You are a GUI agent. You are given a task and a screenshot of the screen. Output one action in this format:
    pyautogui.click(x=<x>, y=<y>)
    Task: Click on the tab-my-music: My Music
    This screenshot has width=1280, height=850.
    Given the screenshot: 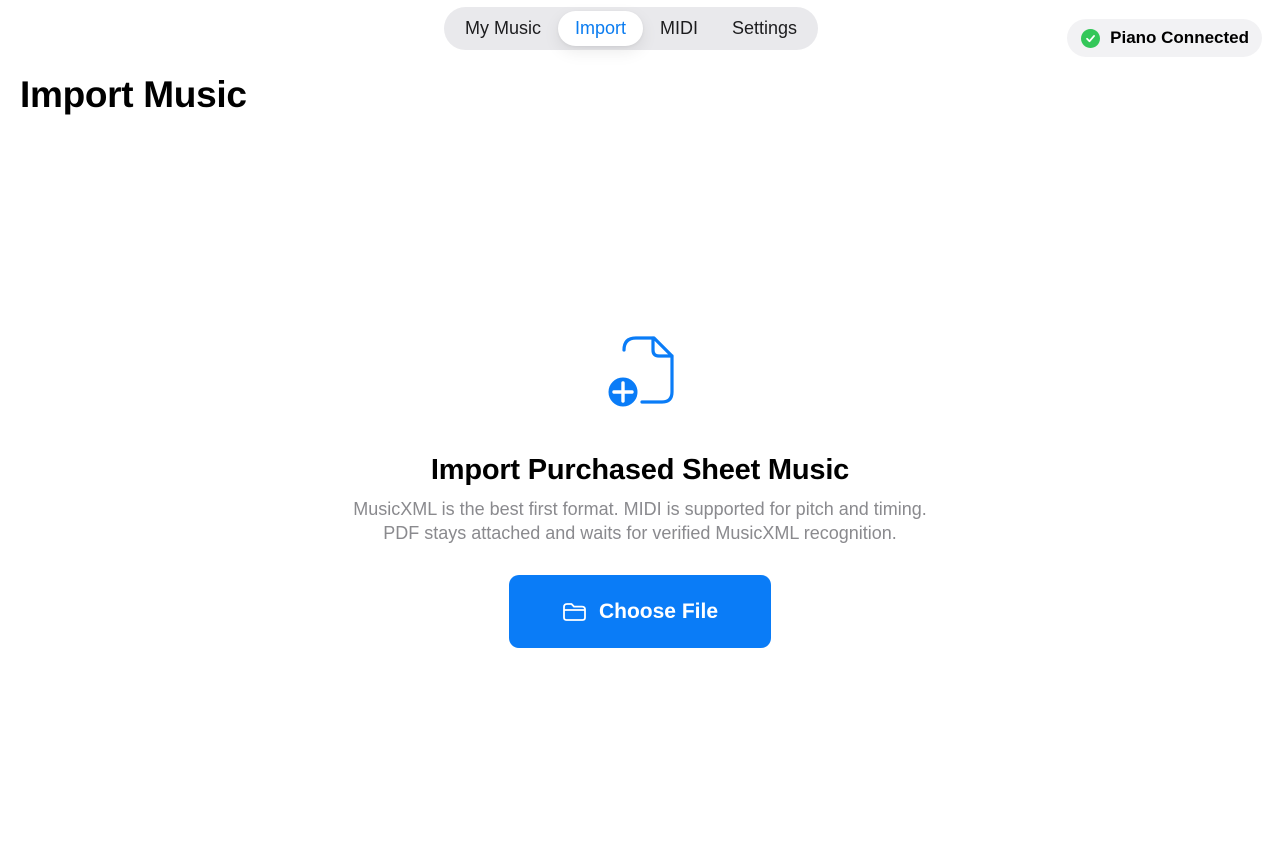 What is the action you would take?
    pyautogui.click(x=503, y=28)
    